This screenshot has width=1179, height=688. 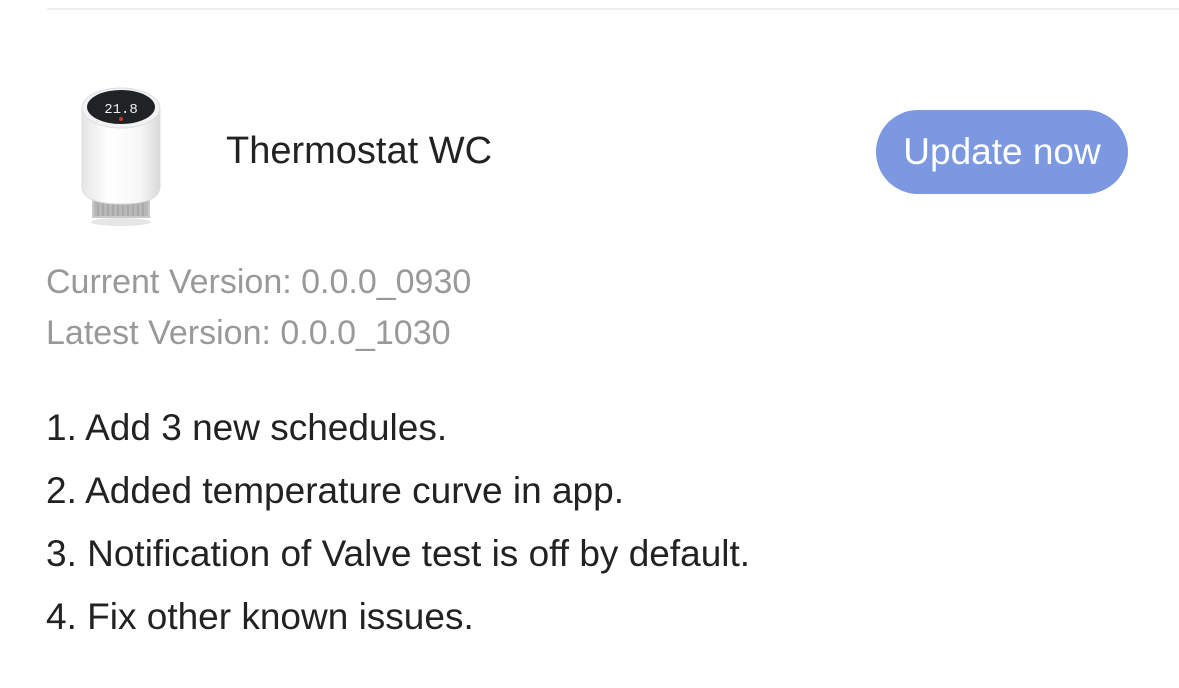 What do you see at coordinates (121, 156) in the screenshot?
I see `thermostat-device-image: 21.8` at bounding box center [121, 156].